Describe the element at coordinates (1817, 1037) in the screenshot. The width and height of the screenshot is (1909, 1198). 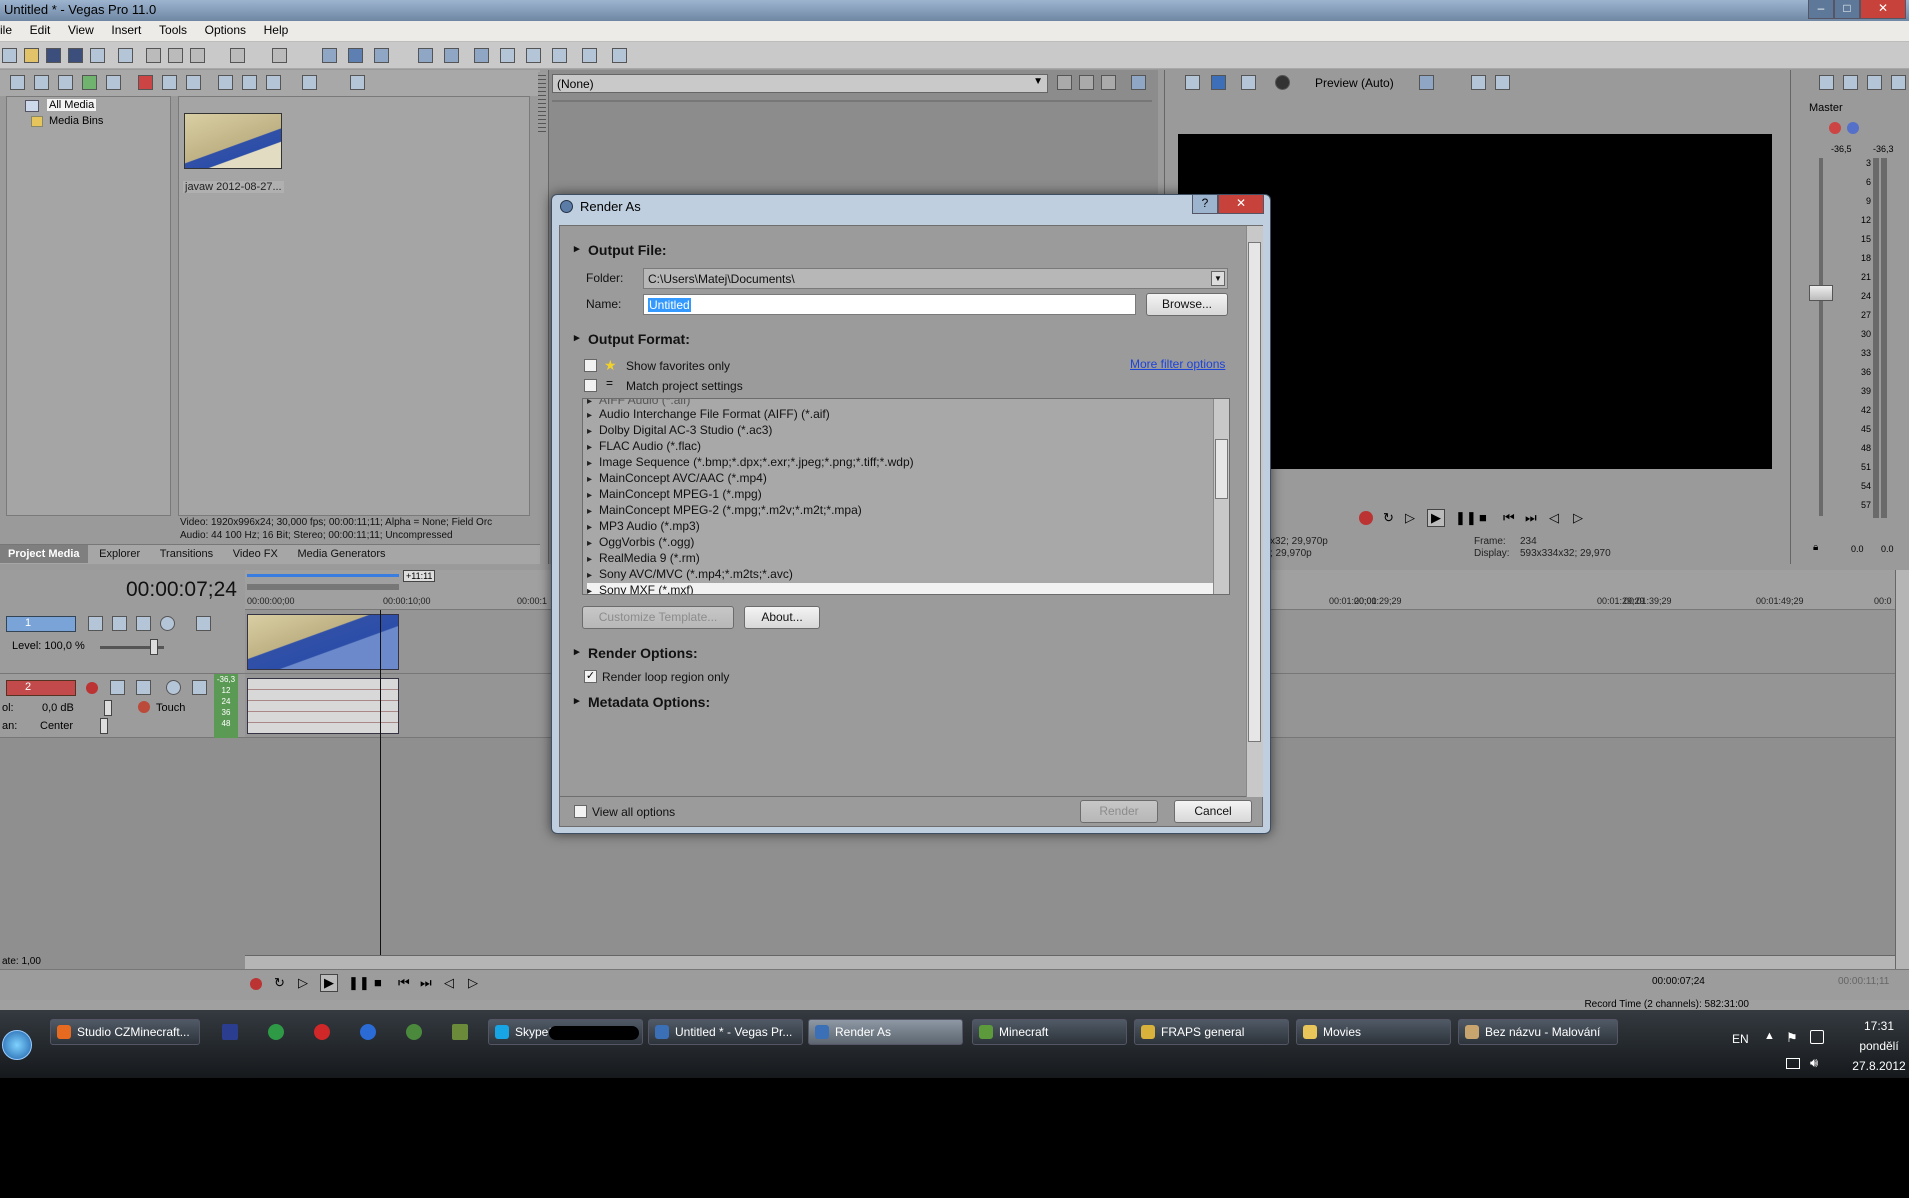
I see `power-icon` at that location.